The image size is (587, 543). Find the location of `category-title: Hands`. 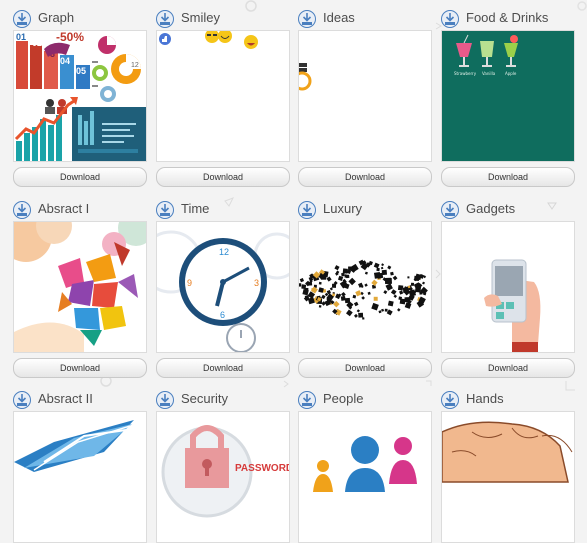

category-title: Hands is located at coordinates (485, 399).